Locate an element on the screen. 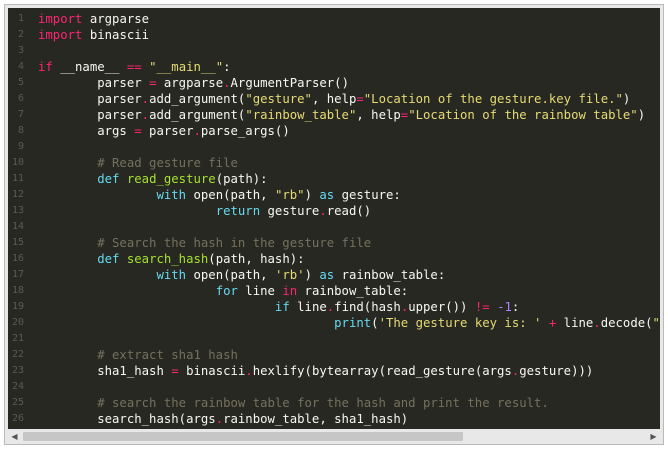 This screenshot has height=449, width=668. code-token: if is located at coordinates (45, 67).